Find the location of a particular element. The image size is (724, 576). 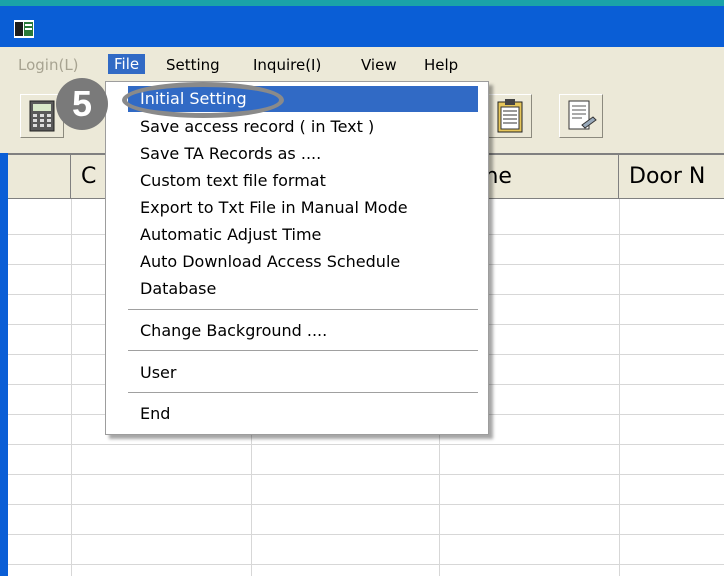

menu-item-custom-text-file-format: Custom text file format is located at coordinates (292, 181).